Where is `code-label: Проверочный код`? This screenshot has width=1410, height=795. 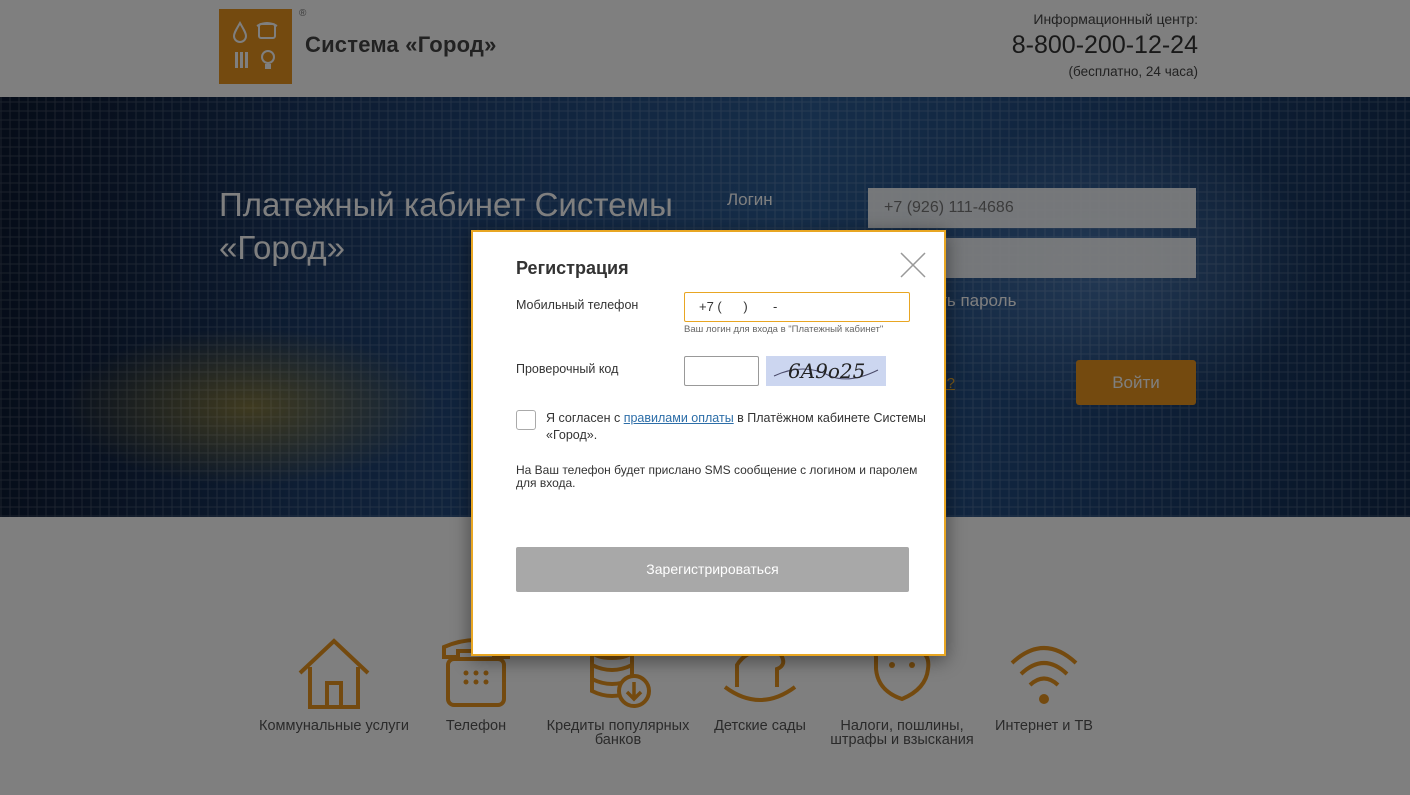
code-label: Проверочный код is located at coordinates (567, 369).